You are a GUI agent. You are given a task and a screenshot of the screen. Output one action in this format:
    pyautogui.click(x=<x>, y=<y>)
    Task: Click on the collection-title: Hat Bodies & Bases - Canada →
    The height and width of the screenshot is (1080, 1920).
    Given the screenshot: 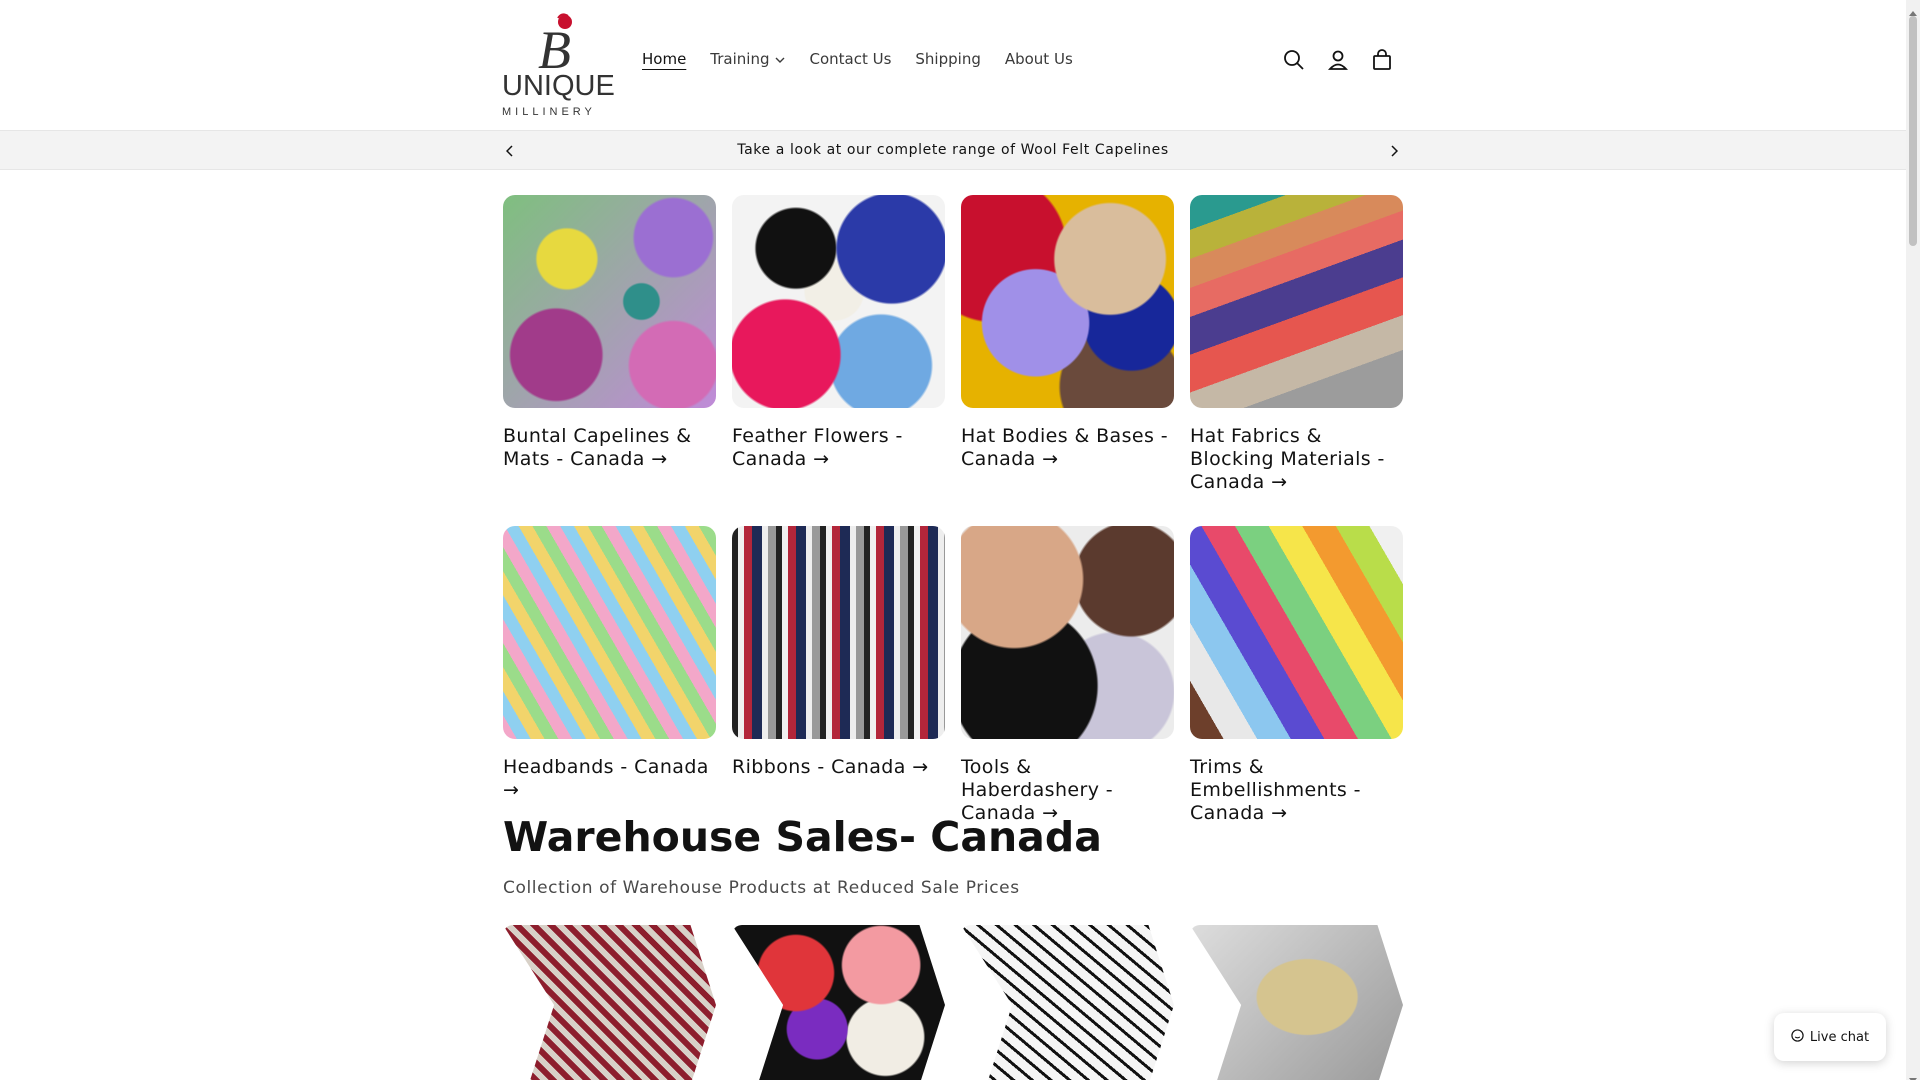 What is the action you would take?
    pyautogui.click(x=1067, y=448)
    